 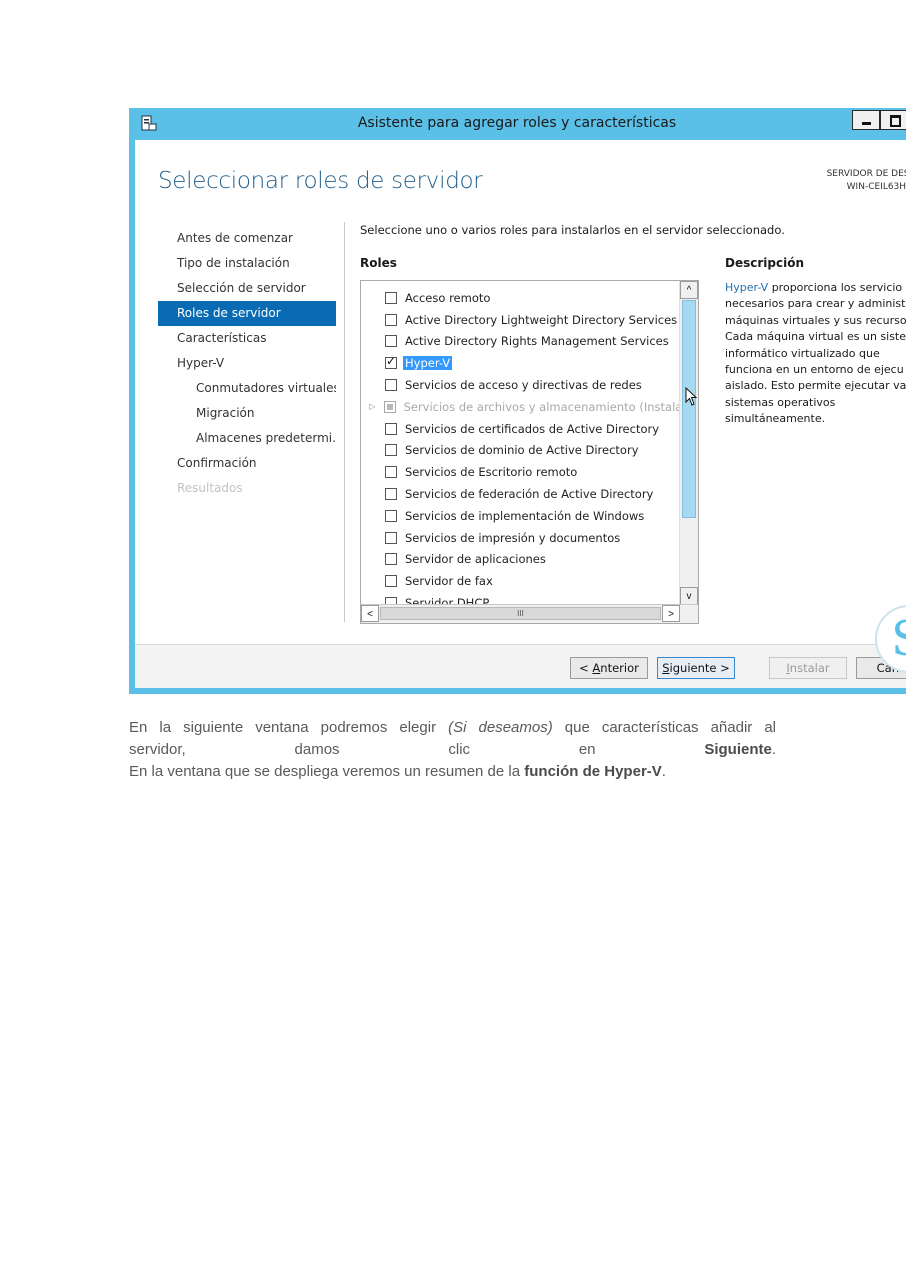 I want to click on install-button: Instalar, so click(x=808, y=668).